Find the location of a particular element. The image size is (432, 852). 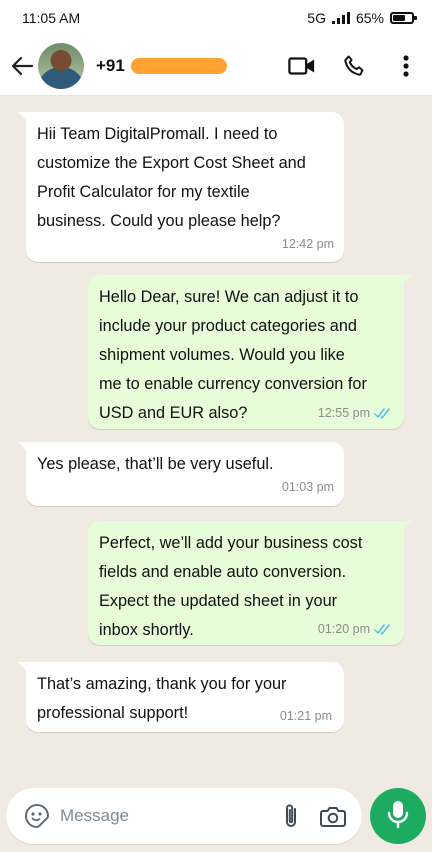

status-bar: 11:05 AM 5G 65% is located at coordinates (216, 18).